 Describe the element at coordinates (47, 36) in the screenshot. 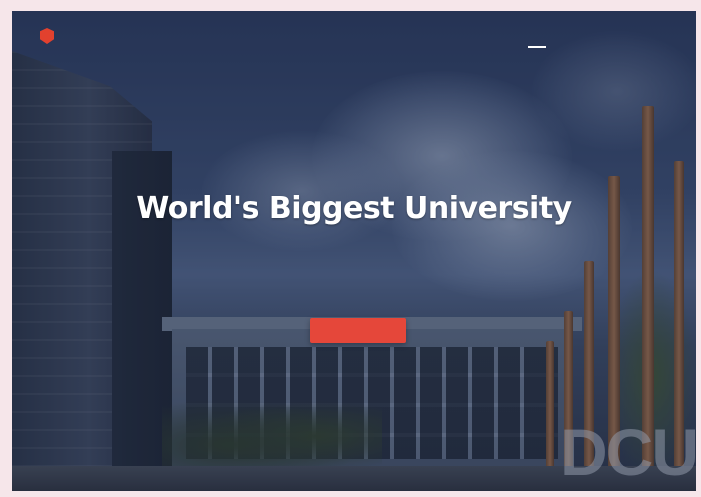

I see `shield-logo-icon` at that location.